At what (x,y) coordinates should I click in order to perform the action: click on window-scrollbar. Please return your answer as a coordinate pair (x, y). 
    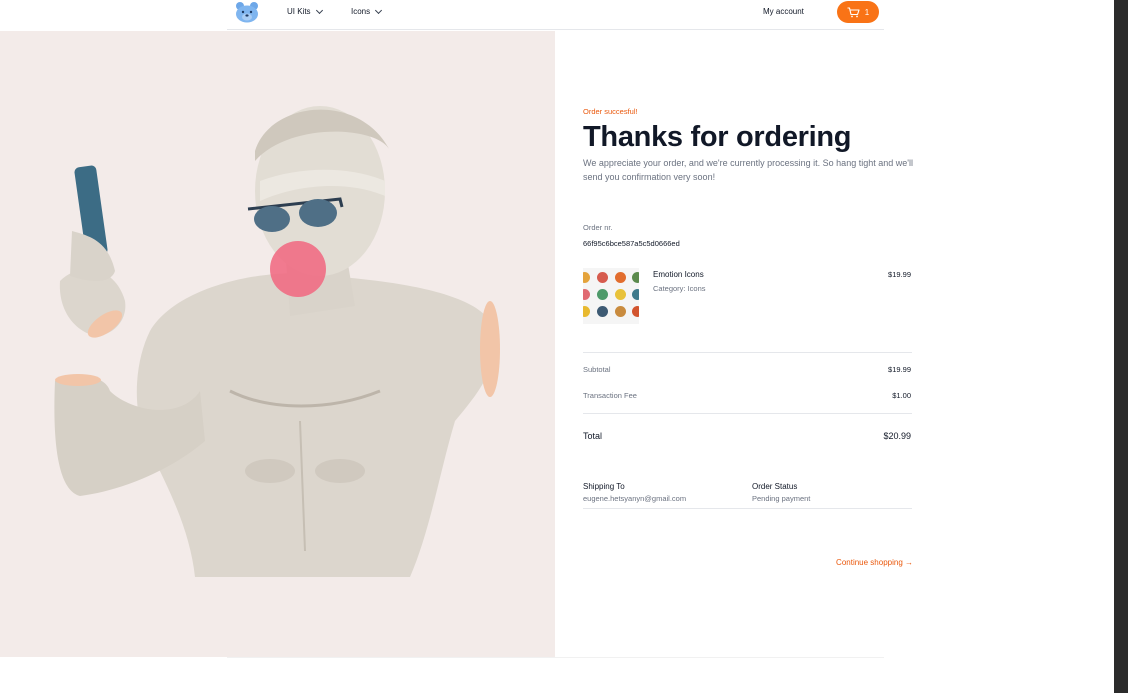
    Looking at the image, I should click on (1121, 346).